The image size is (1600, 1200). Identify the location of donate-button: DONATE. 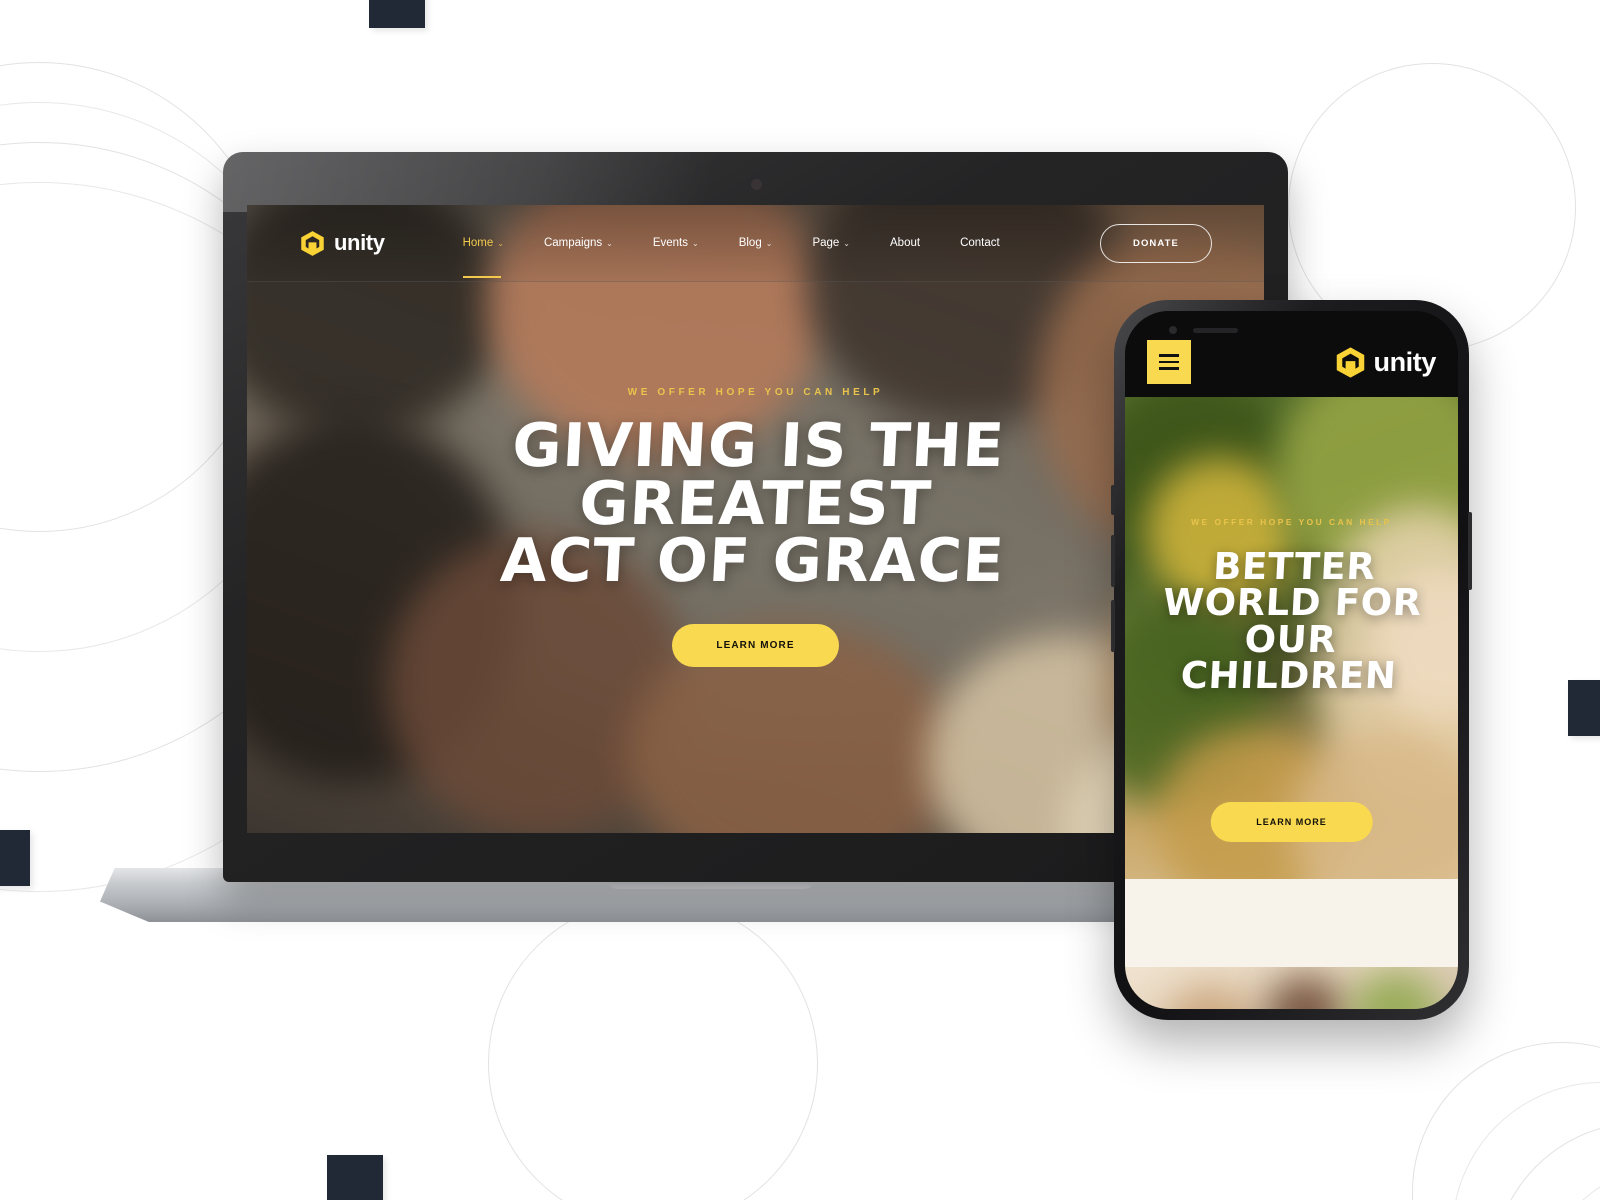
(1155, 243).